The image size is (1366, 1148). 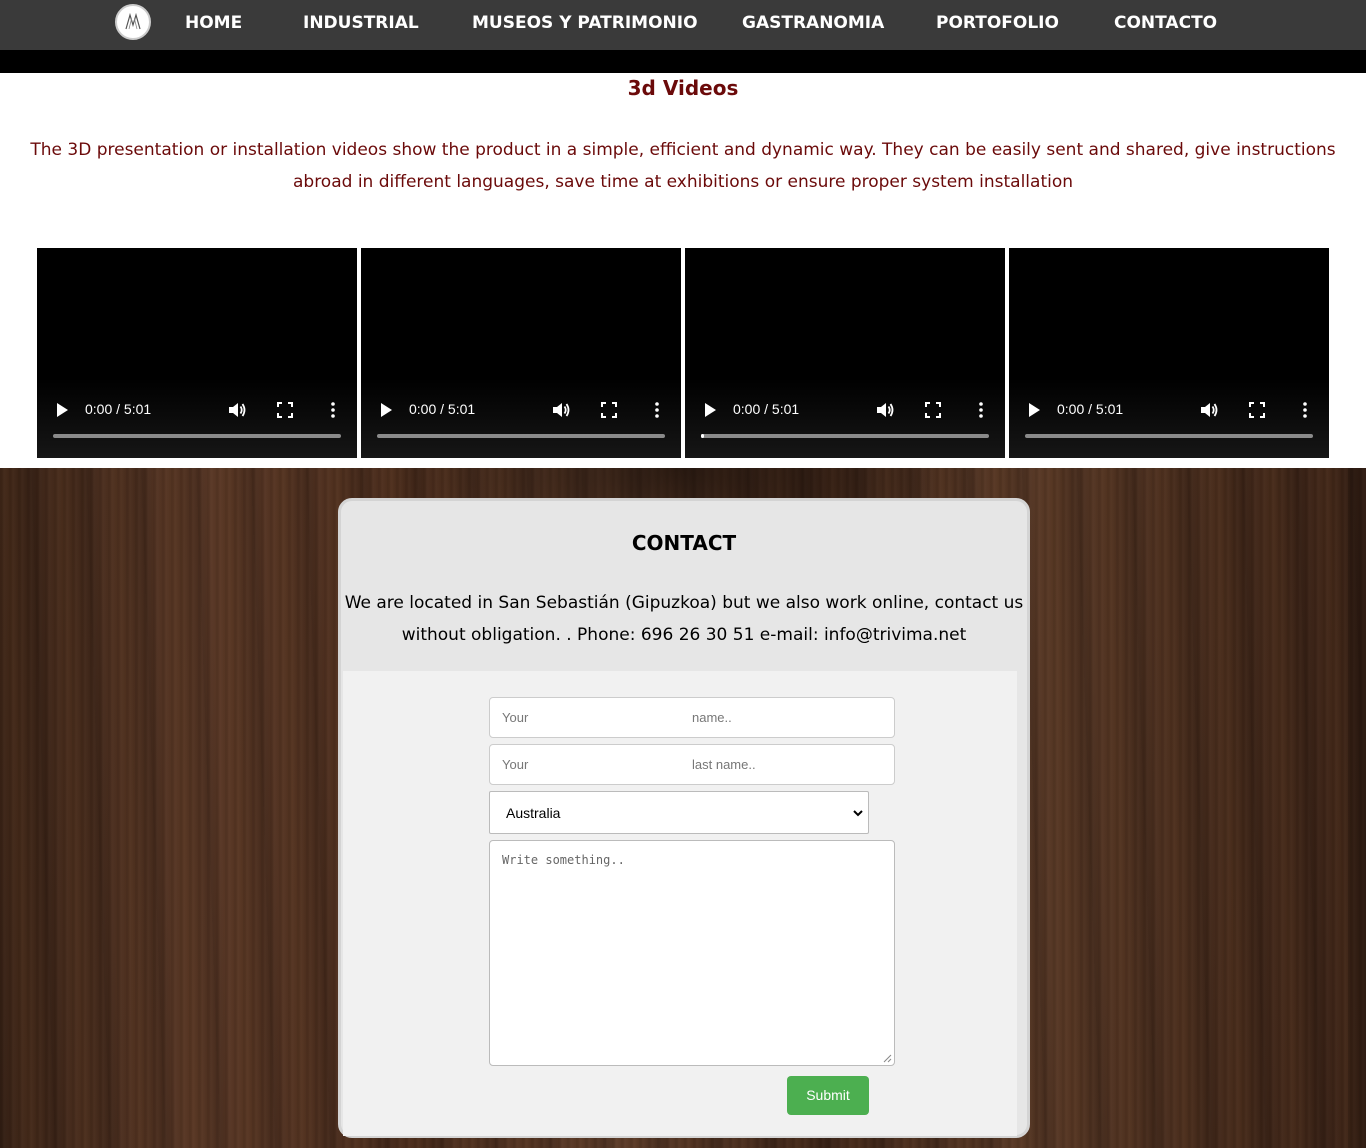 I want to click on video-progress-fill, so click(x=702, y=436).